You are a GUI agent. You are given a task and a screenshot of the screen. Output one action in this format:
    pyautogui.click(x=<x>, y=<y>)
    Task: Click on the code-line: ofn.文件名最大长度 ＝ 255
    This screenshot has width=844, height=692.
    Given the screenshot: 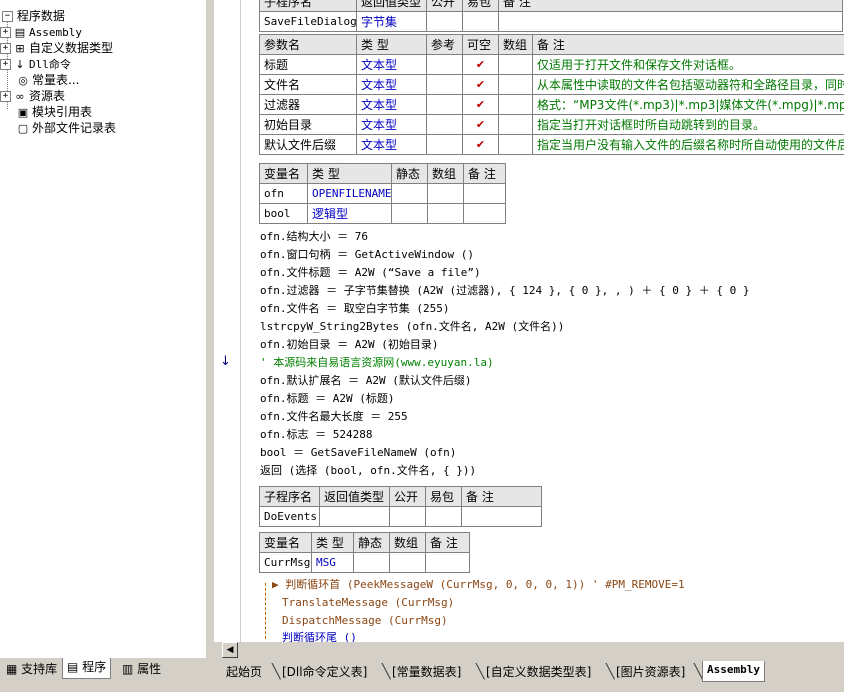 What is the action you would take?
    pyautogui.click(x=334, y=417)
    